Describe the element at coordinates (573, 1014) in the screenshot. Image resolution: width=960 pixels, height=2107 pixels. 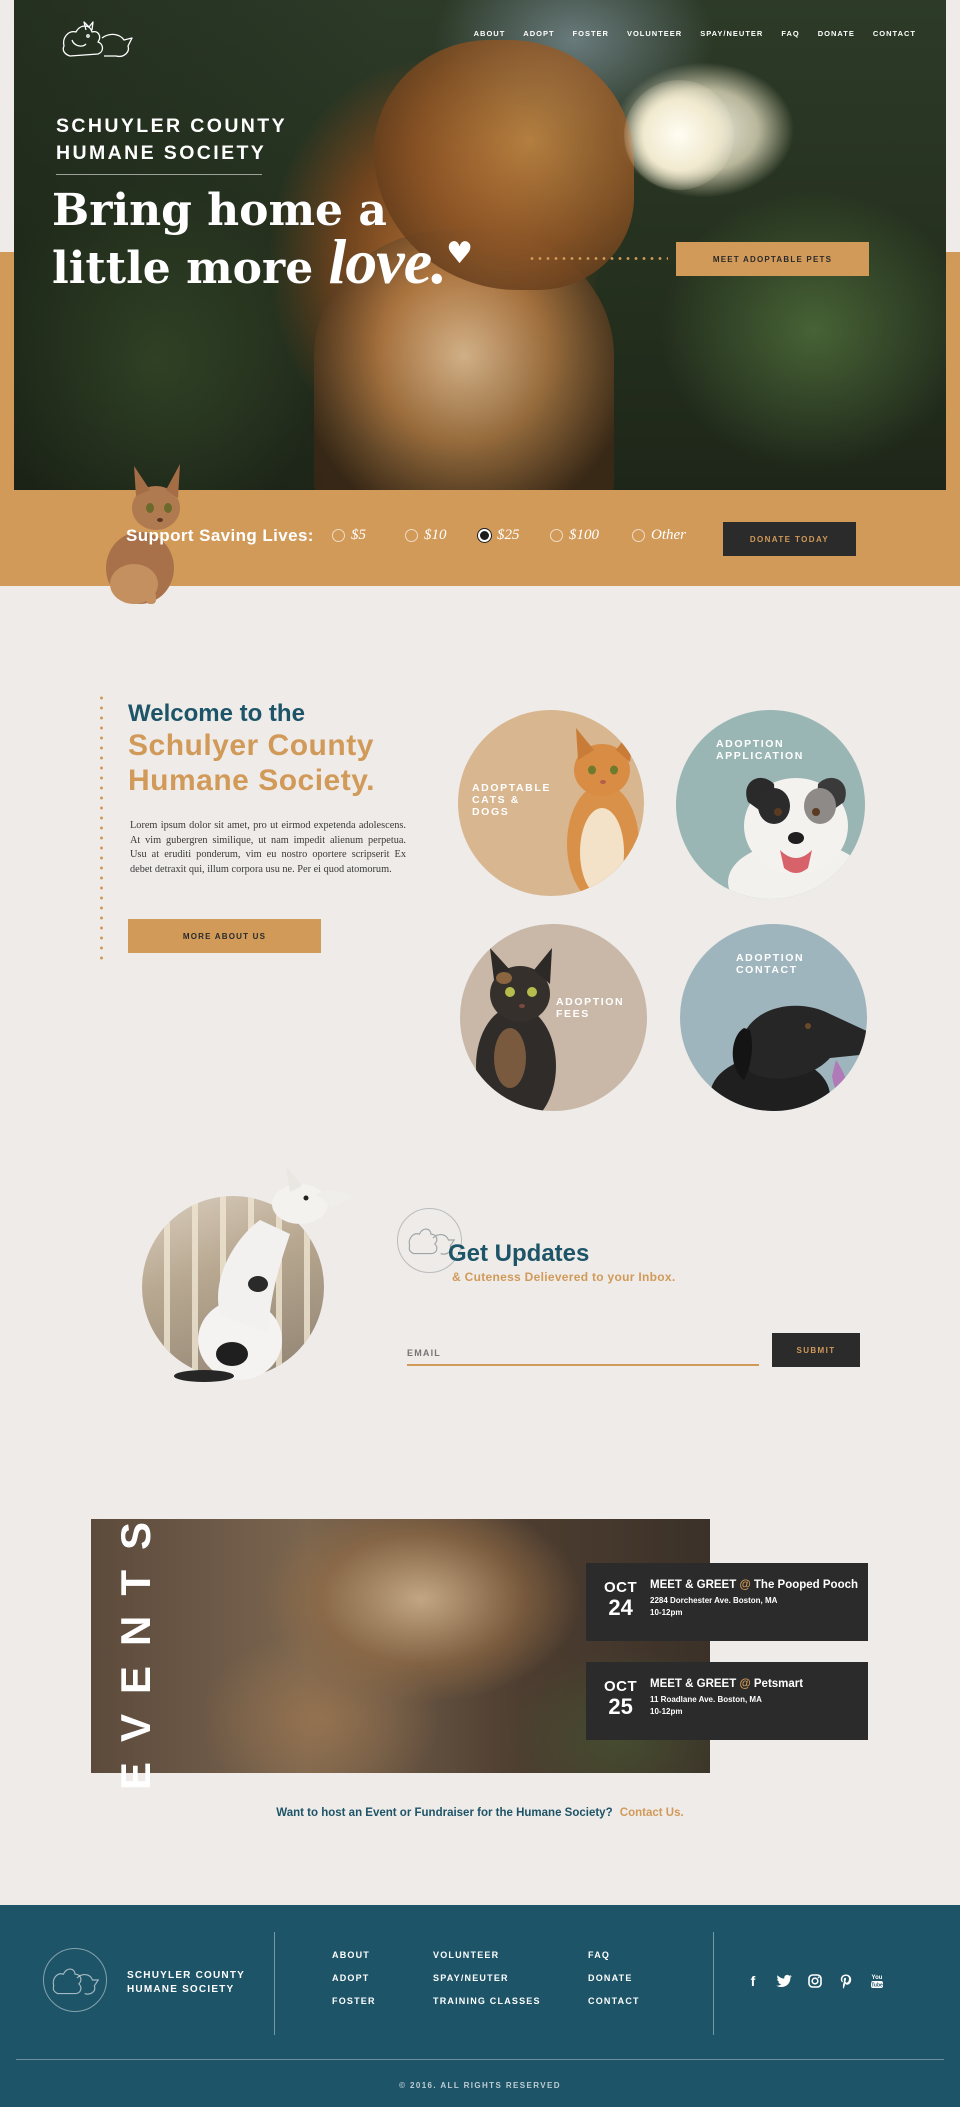
I see `tile-label-line: FEES` at that location.